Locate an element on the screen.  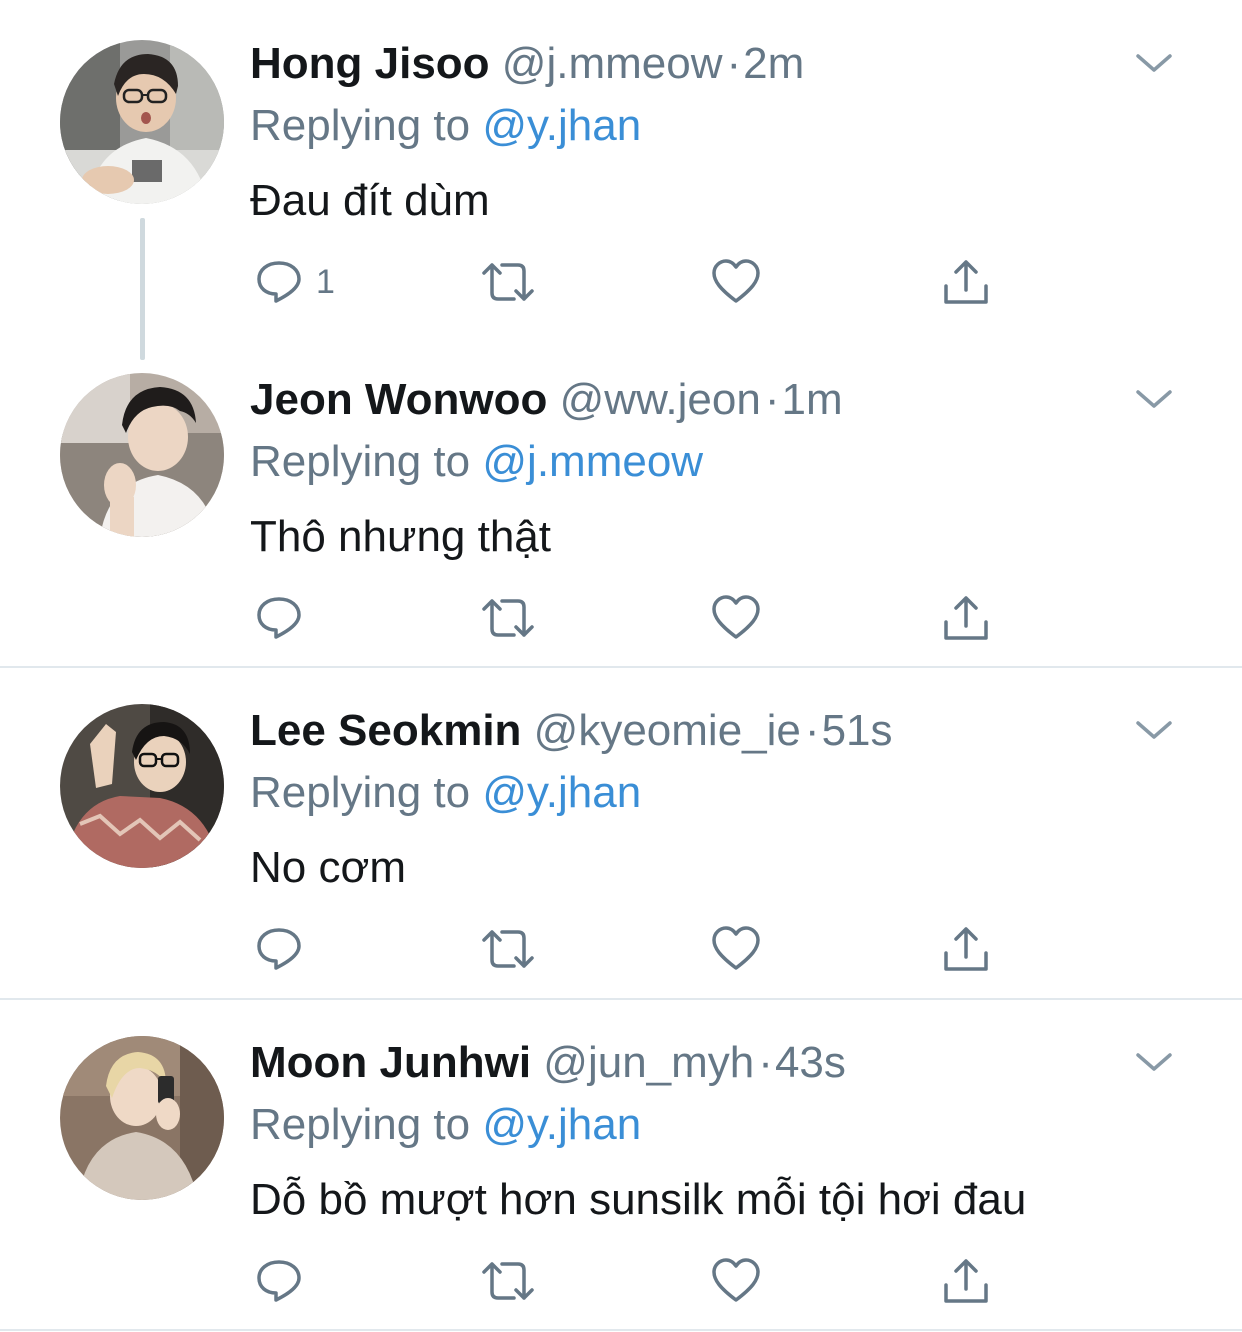
user-handle: @ww.jeon is located at coordinates (660, 399).